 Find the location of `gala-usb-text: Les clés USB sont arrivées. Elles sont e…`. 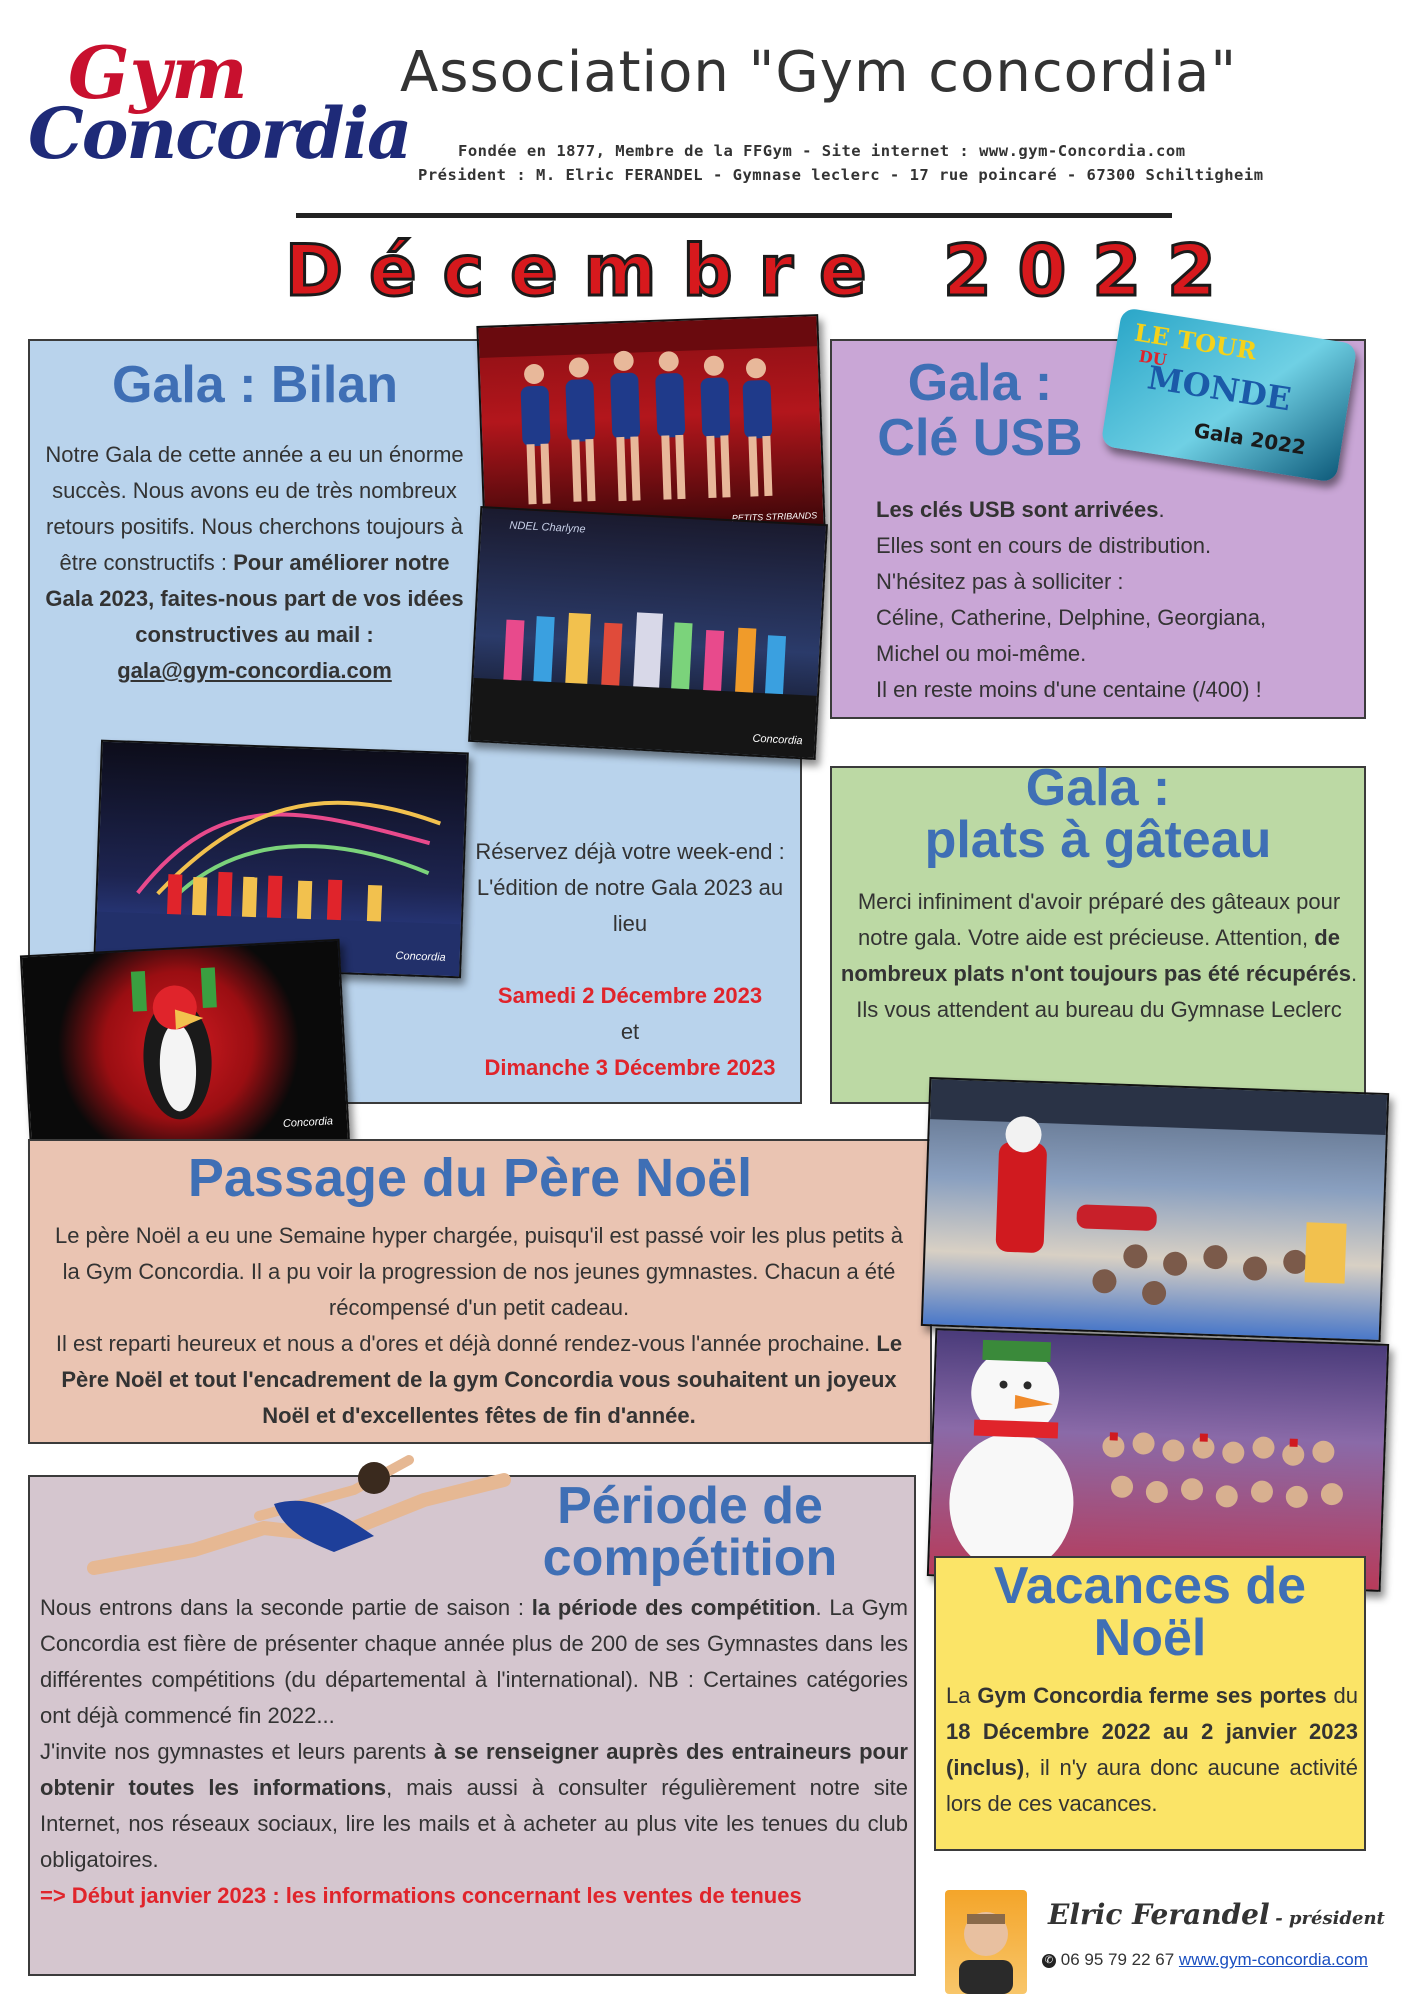

gala-usb-text: Les clés USB sont arrivées. Elles sont e… is located at coordinates (1071, 599).